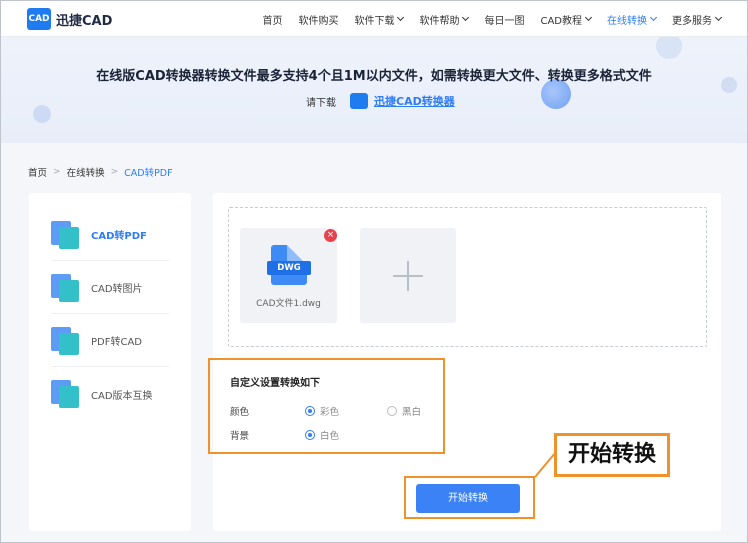  What do you see at coordinates (119, 236) in the screenshot?
I see `sidebar-item-label: CAD转PDF` at bounding box center [119, 236].